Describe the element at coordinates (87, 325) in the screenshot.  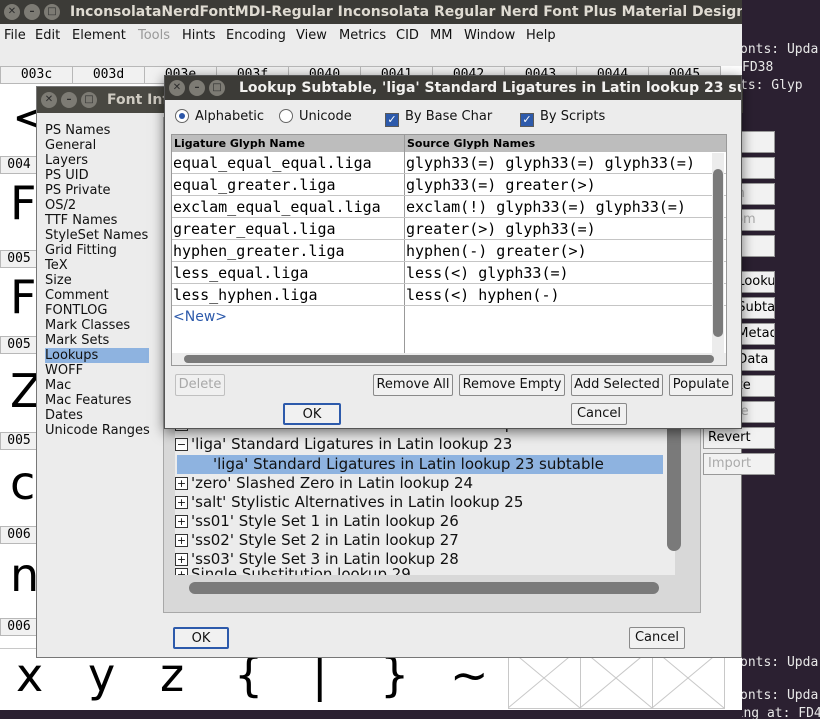
I see `section-item: Mark Classes` at that location.